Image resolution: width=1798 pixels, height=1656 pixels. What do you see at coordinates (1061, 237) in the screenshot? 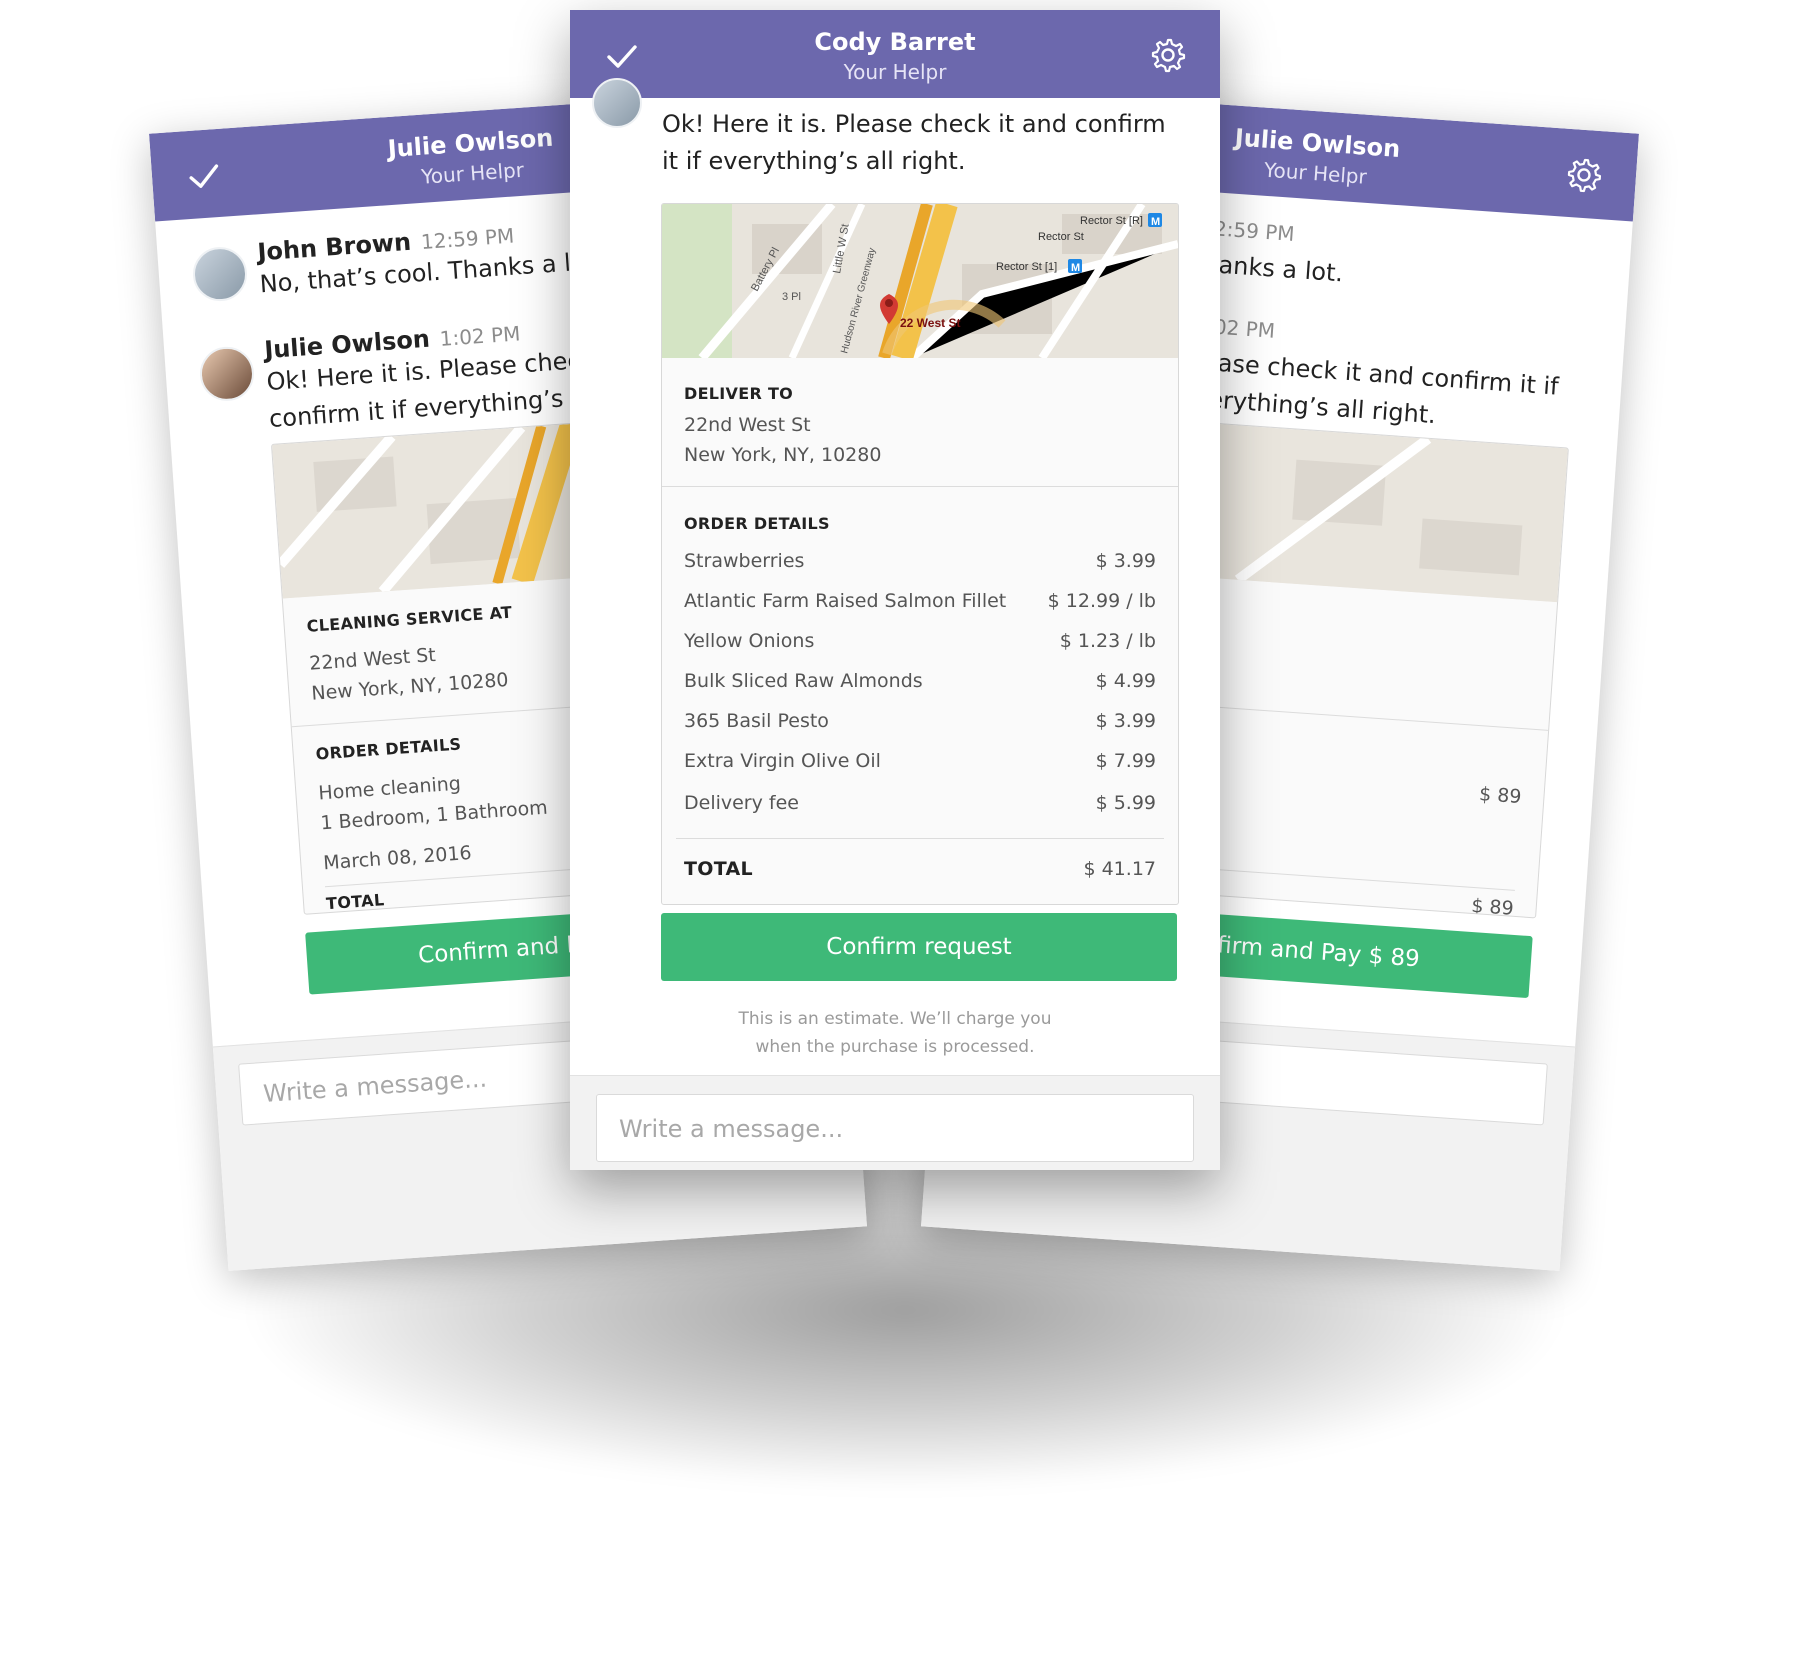
I see `map-street-label: Rector St` at bounding box center [1061, 237].